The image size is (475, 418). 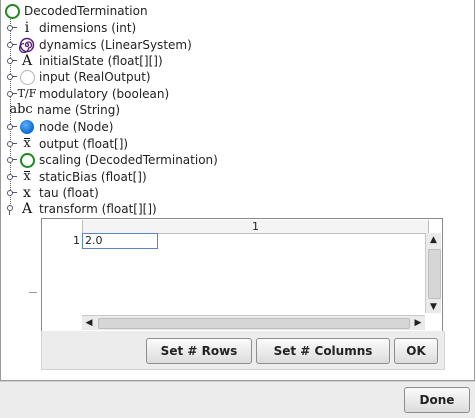 I want to click on tree-item-node: node (Node), so click(x=59, y=127).